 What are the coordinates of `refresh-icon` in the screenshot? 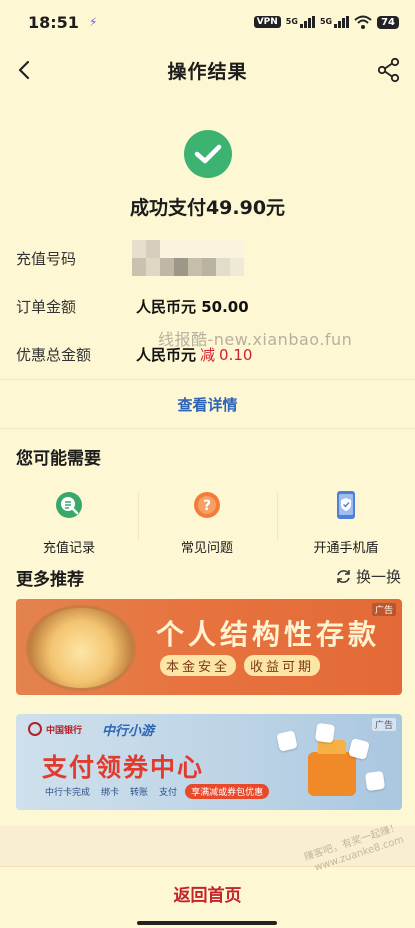 It's located at (343, 576).